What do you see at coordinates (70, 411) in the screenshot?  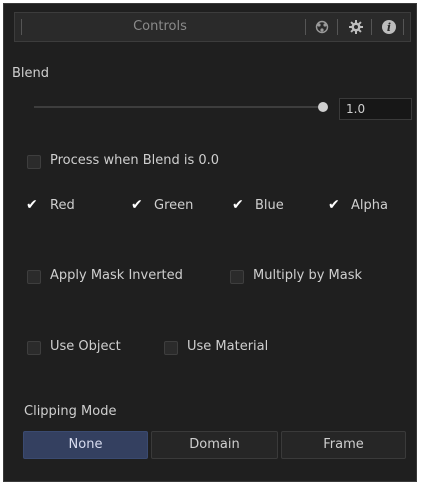 I see `clipping-mode-label: Clipping Mode` at bounding box center [70, 411].